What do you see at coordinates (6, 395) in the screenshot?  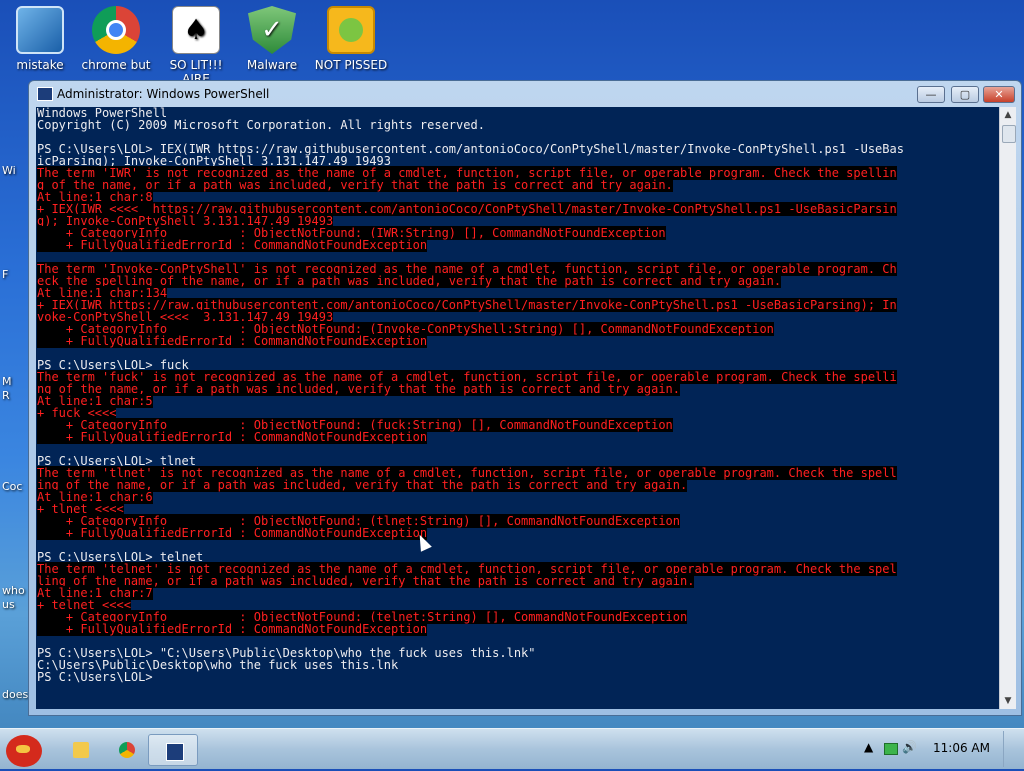 I see `partial-icon-label: R` at bounding box center [6, 395].